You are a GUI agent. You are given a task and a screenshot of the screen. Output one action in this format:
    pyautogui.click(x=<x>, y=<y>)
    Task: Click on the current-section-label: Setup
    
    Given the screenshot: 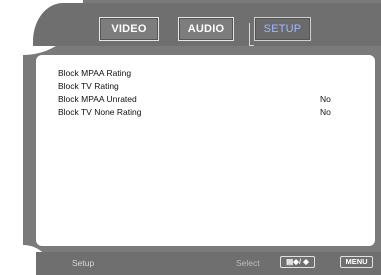 What is the action you would take?
    pyautogui.click(x=83, y=263)
    